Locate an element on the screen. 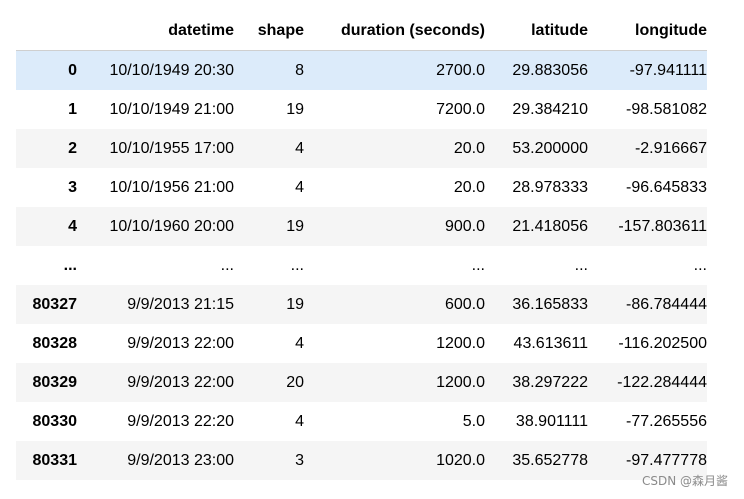  watermark: CSDN @森月酱 is located at coordinates (684, 481).